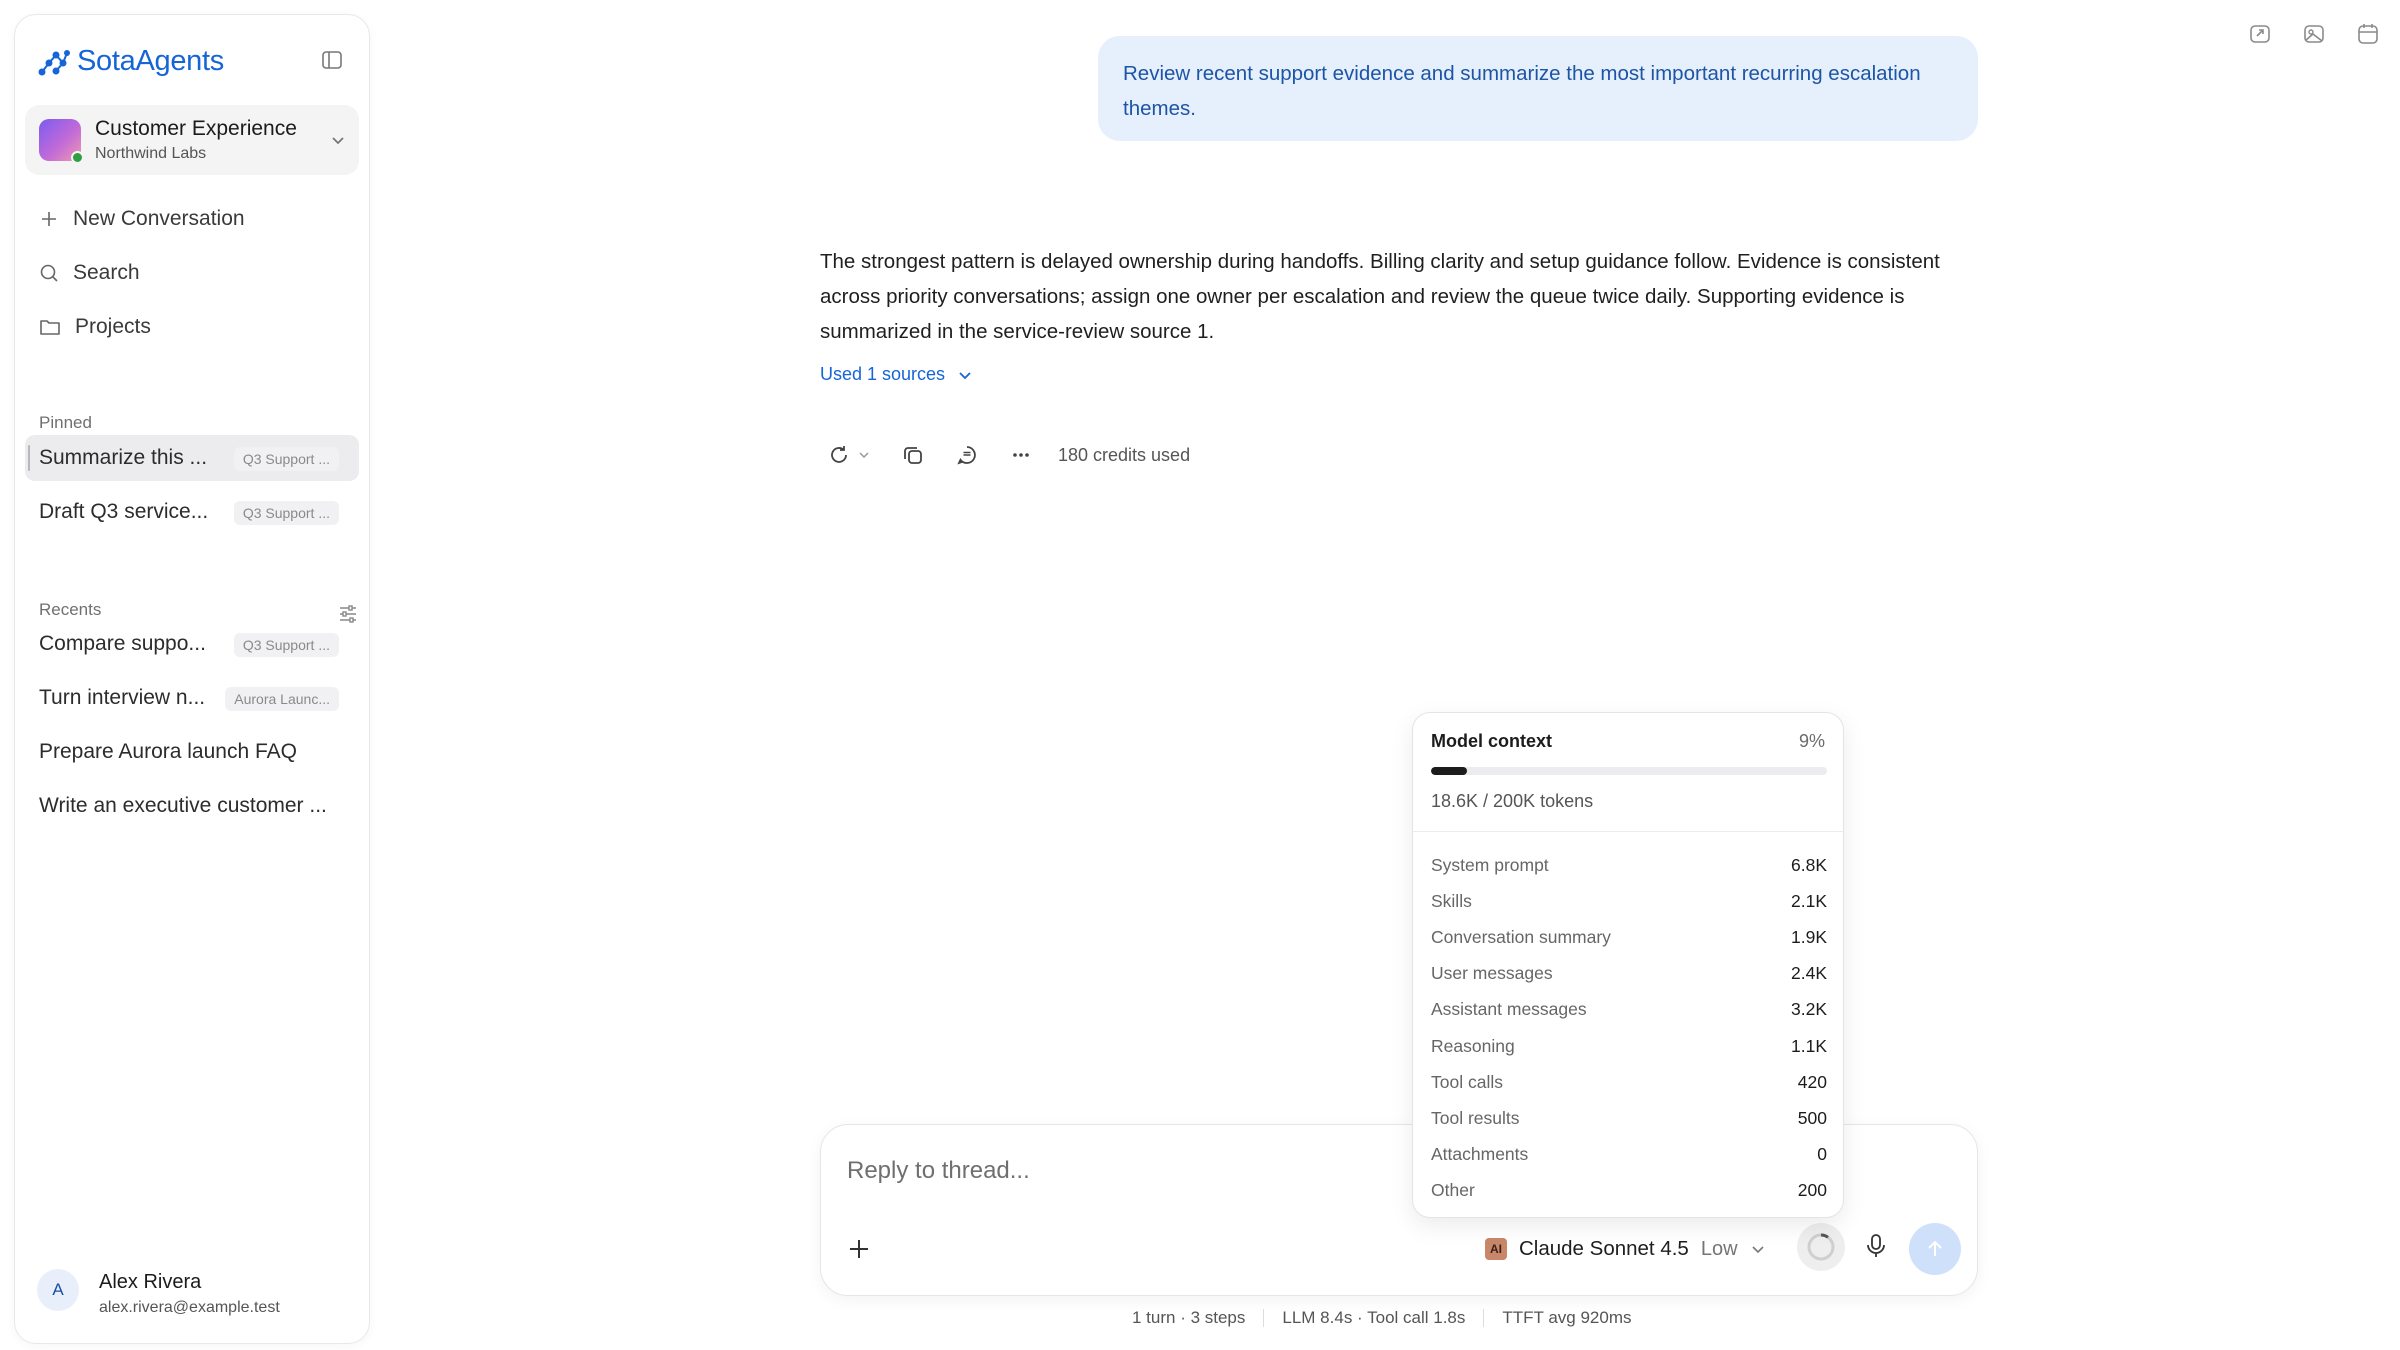  What do you see at coordinates (151, 153) in the screenshot?
I see `workspace-org: Northwind Labs` at bounding box center [151, 153].